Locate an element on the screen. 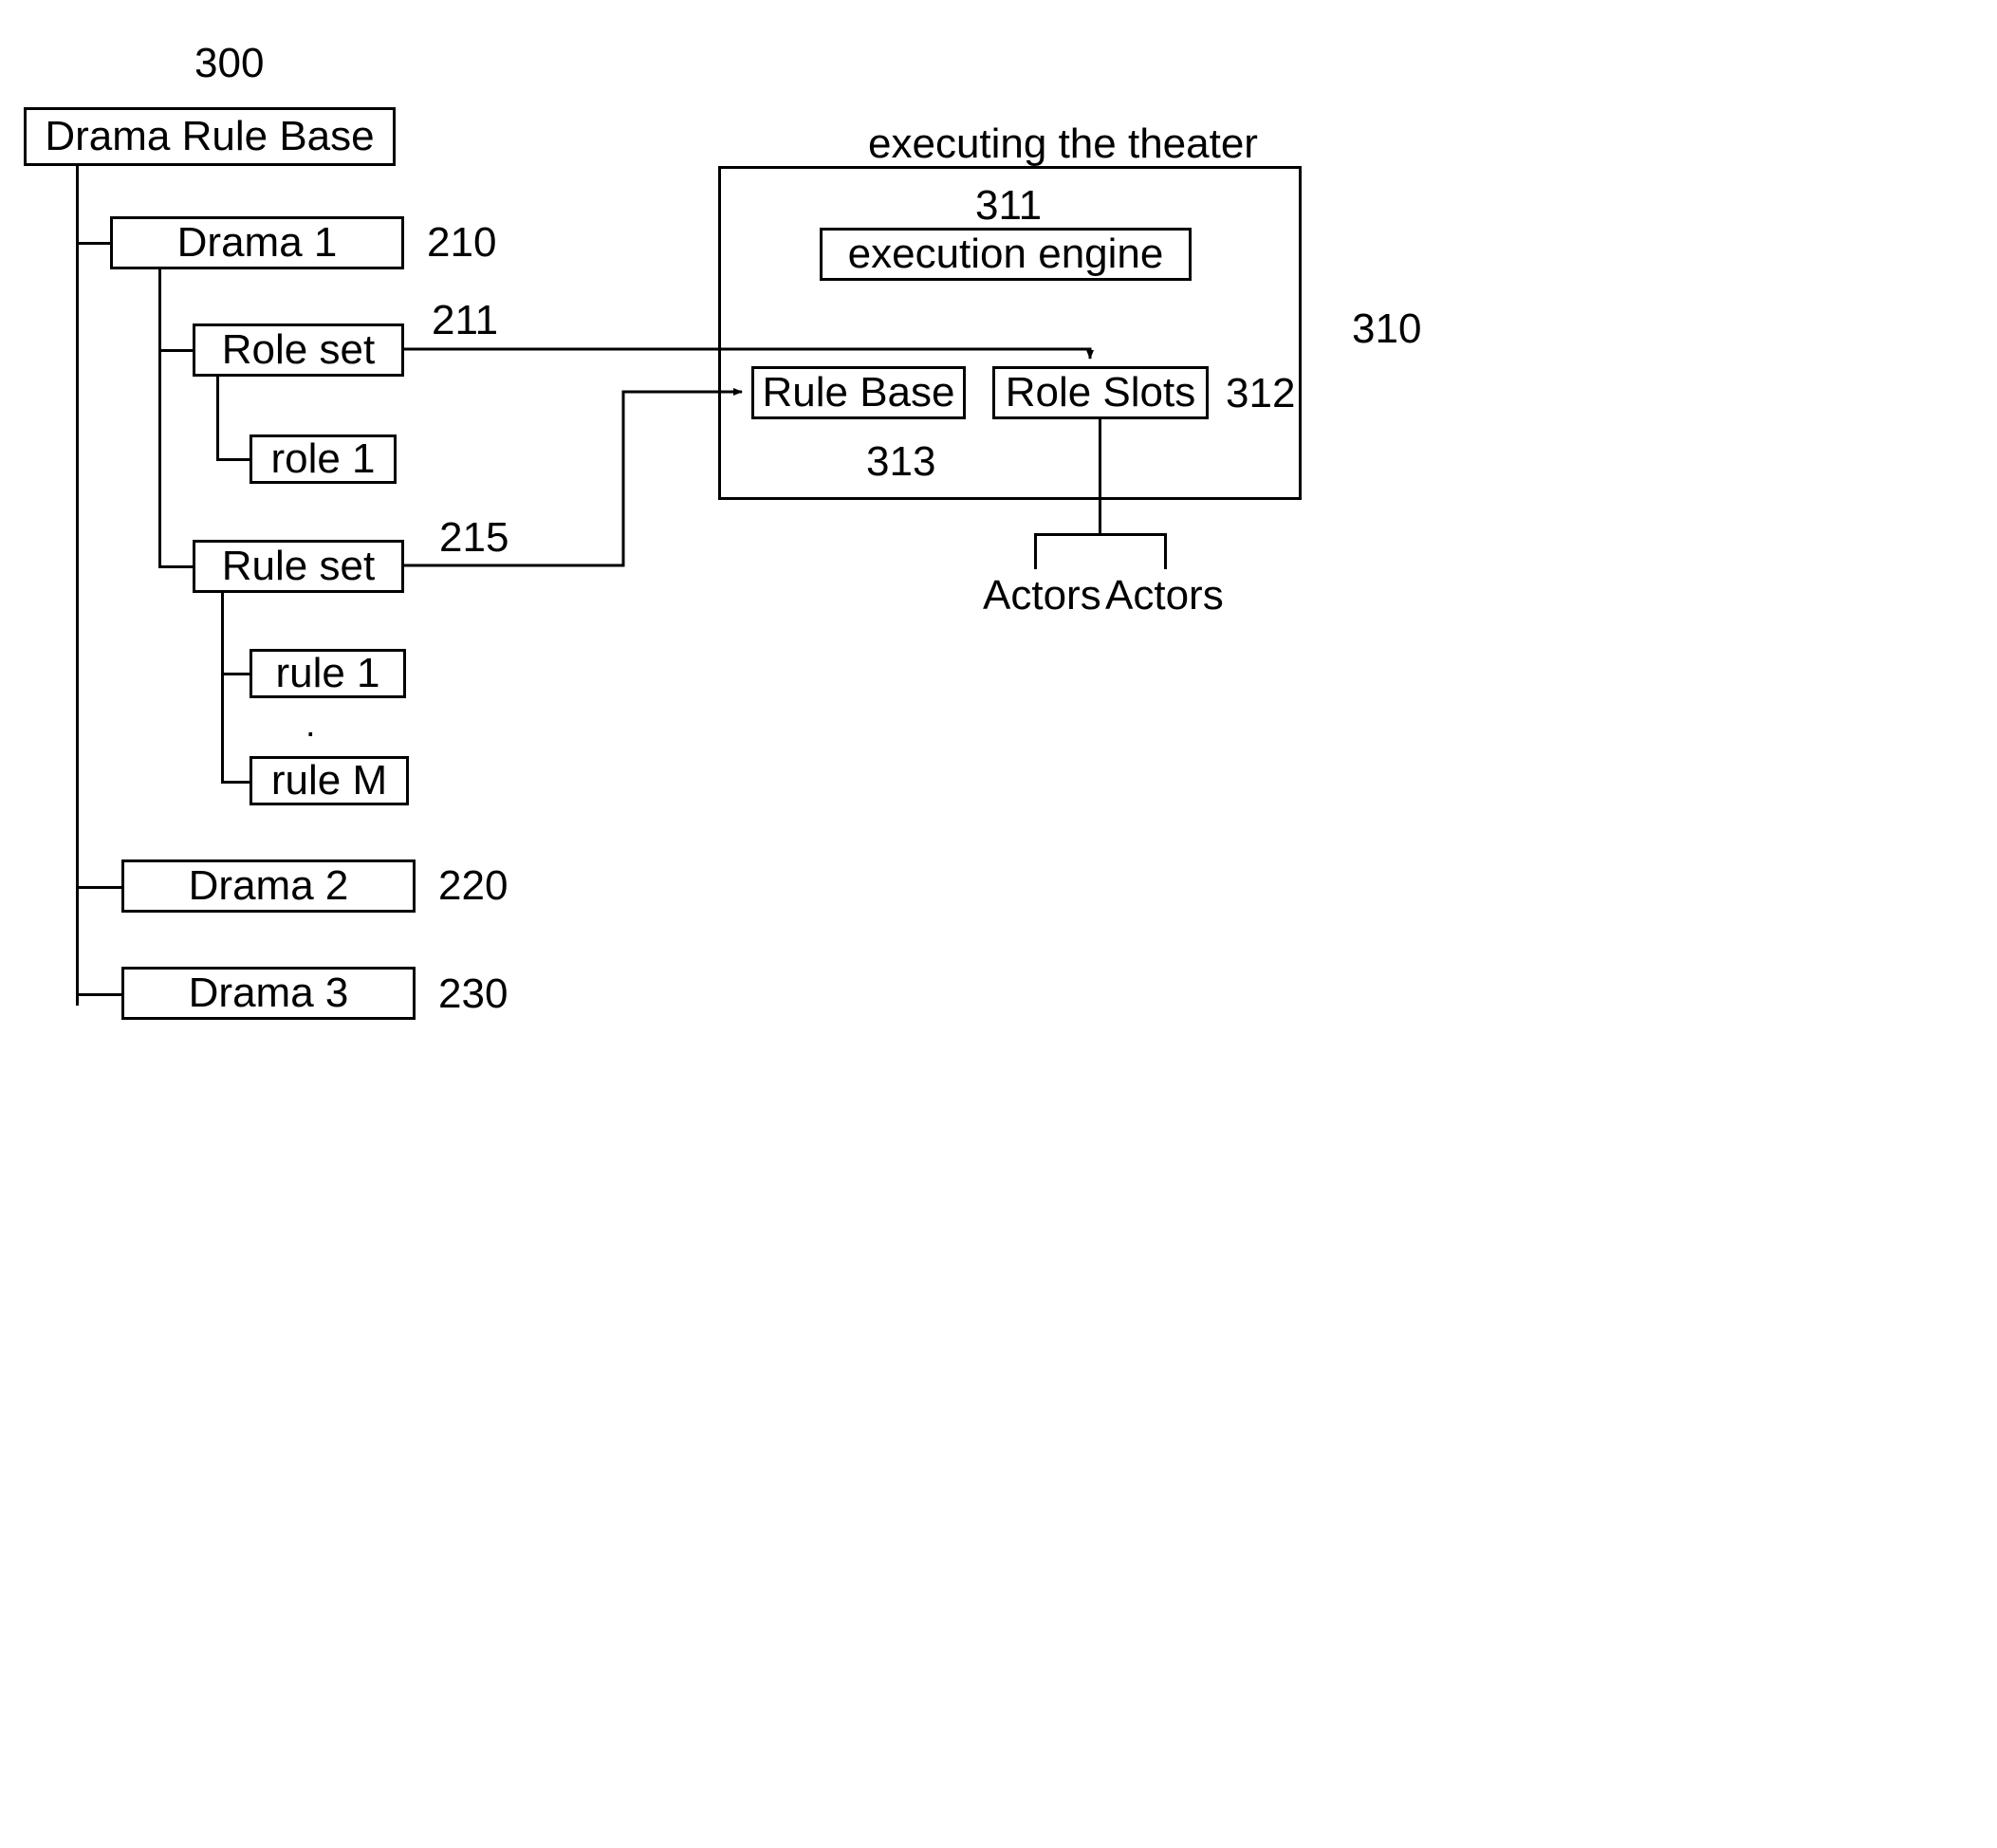 This screenshot has width=1997, height=1848. drama-rule-base-box: Drama Rule Base is located at coordinates (210, 136).